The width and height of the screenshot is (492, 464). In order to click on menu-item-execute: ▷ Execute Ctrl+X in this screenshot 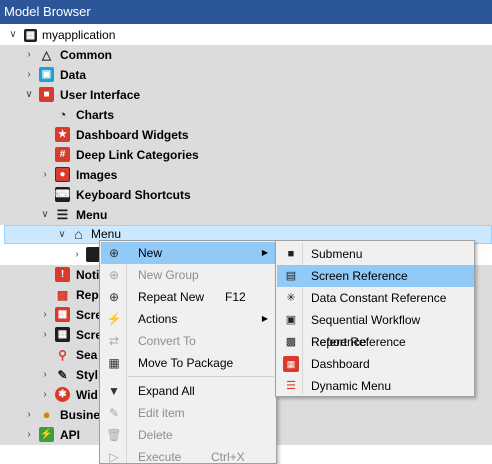, I will do `click(188, 455)`.